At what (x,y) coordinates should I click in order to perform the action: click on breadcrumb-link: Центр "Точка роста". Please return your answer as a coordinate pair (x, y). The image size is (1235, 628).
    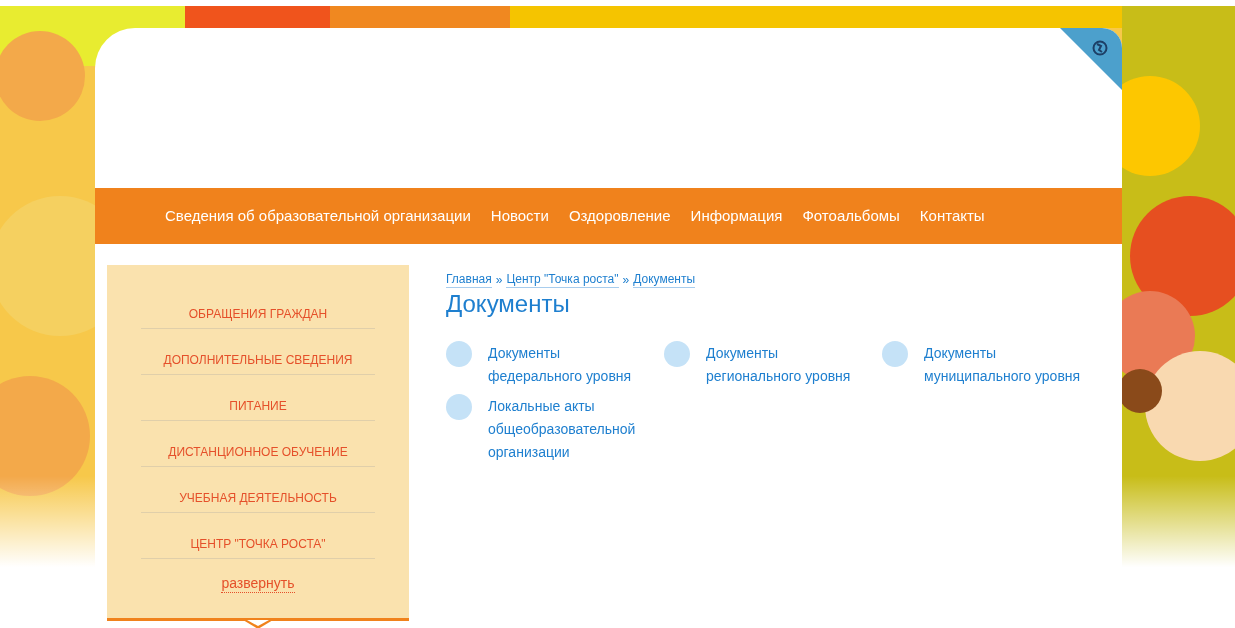
    Looking at the image, I should click on (562, 279).